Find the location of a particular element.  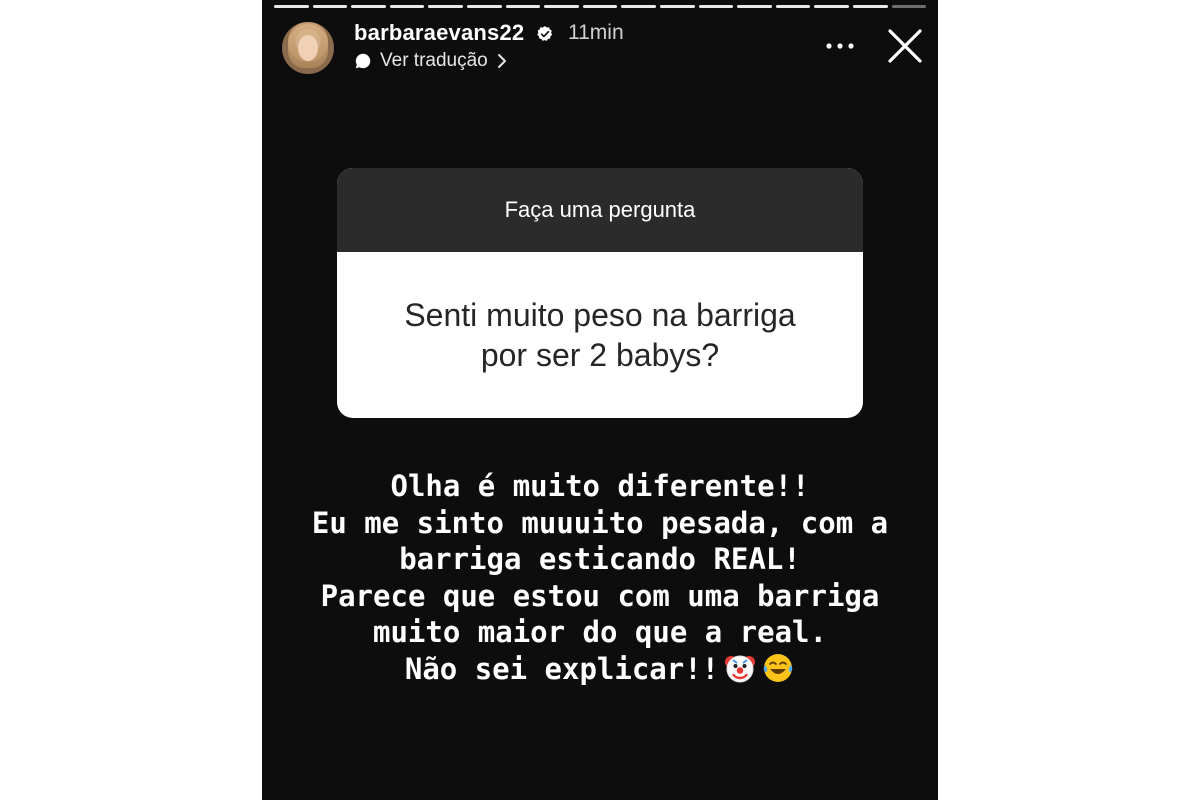

story-progress-bar is located at coordinates (600, 6).